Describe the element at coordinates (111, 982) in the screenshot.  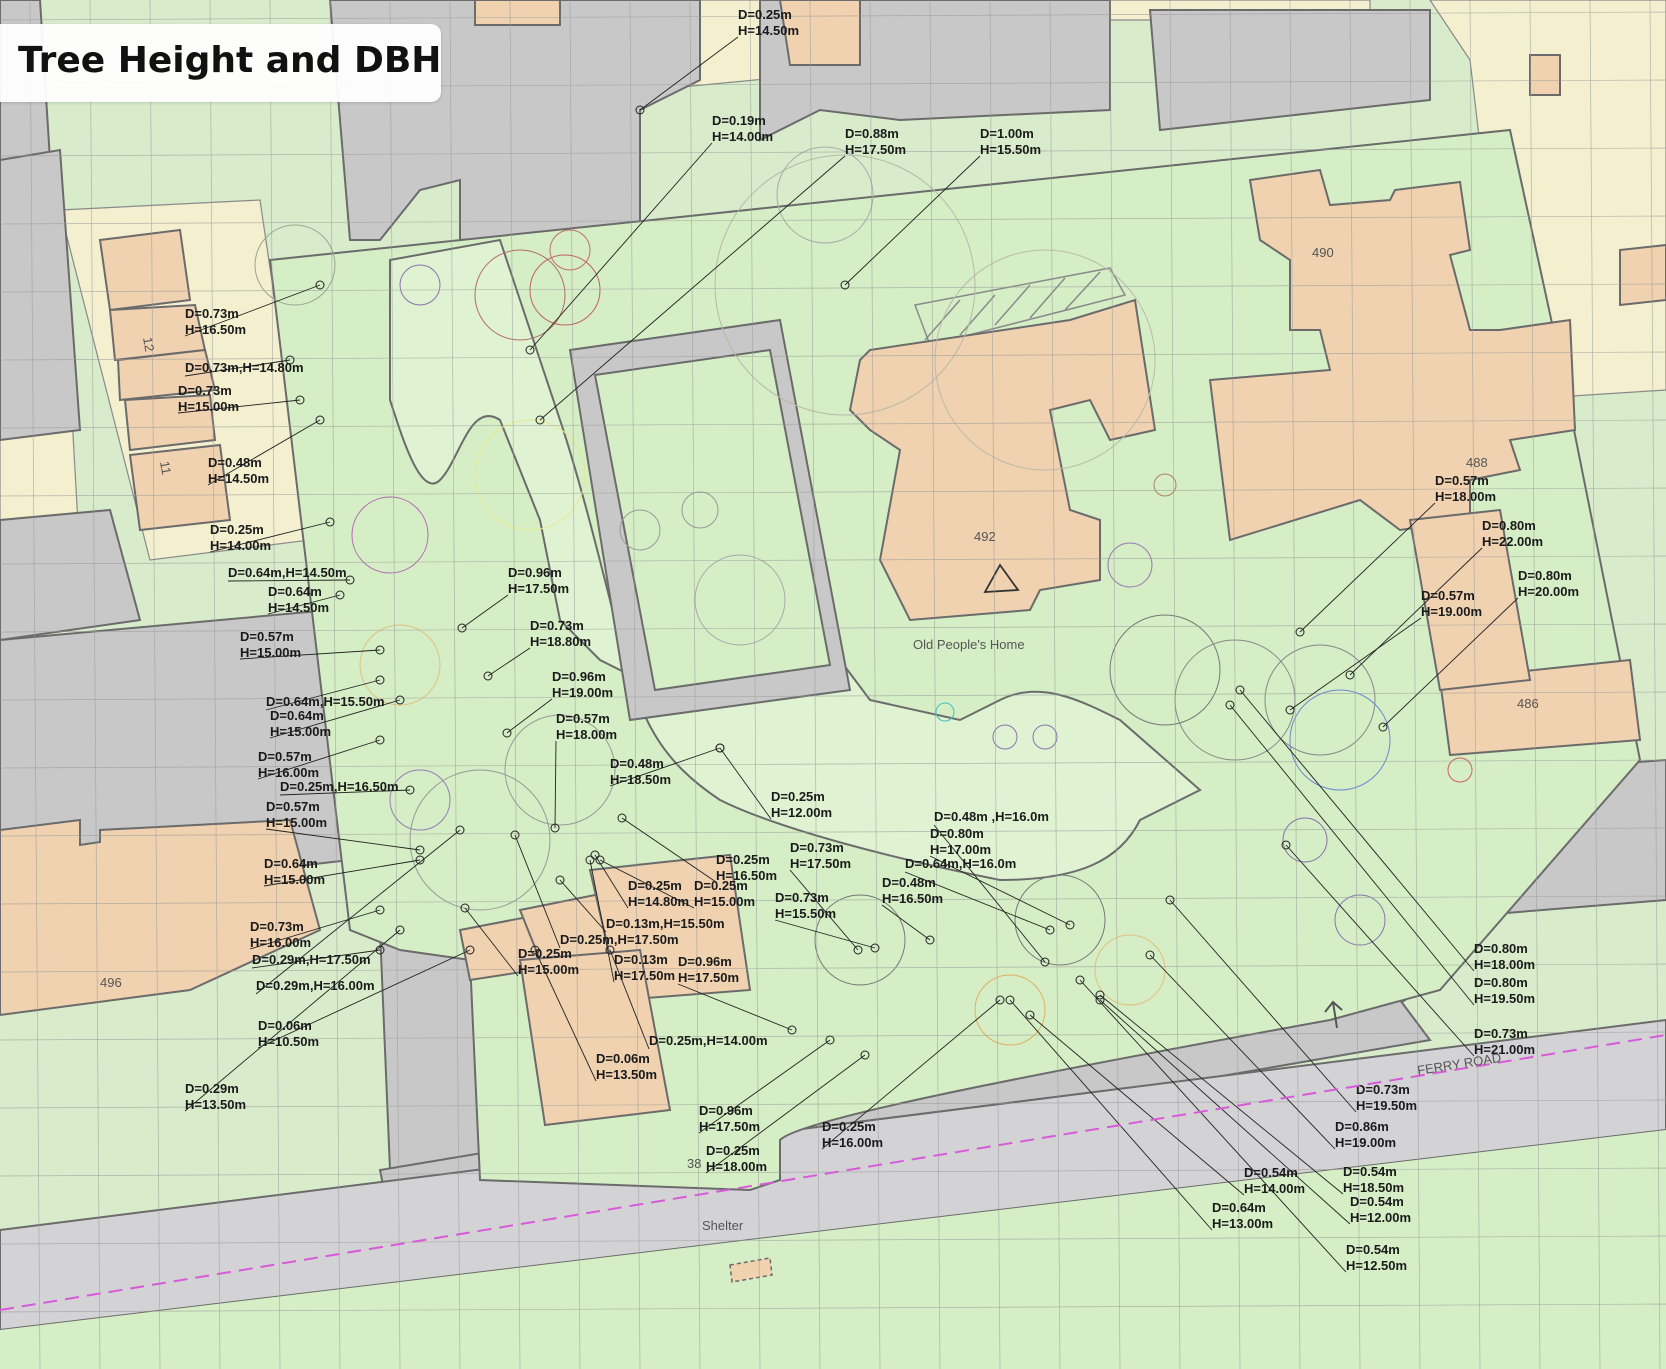
I see `label-house-496: 496` at that location.